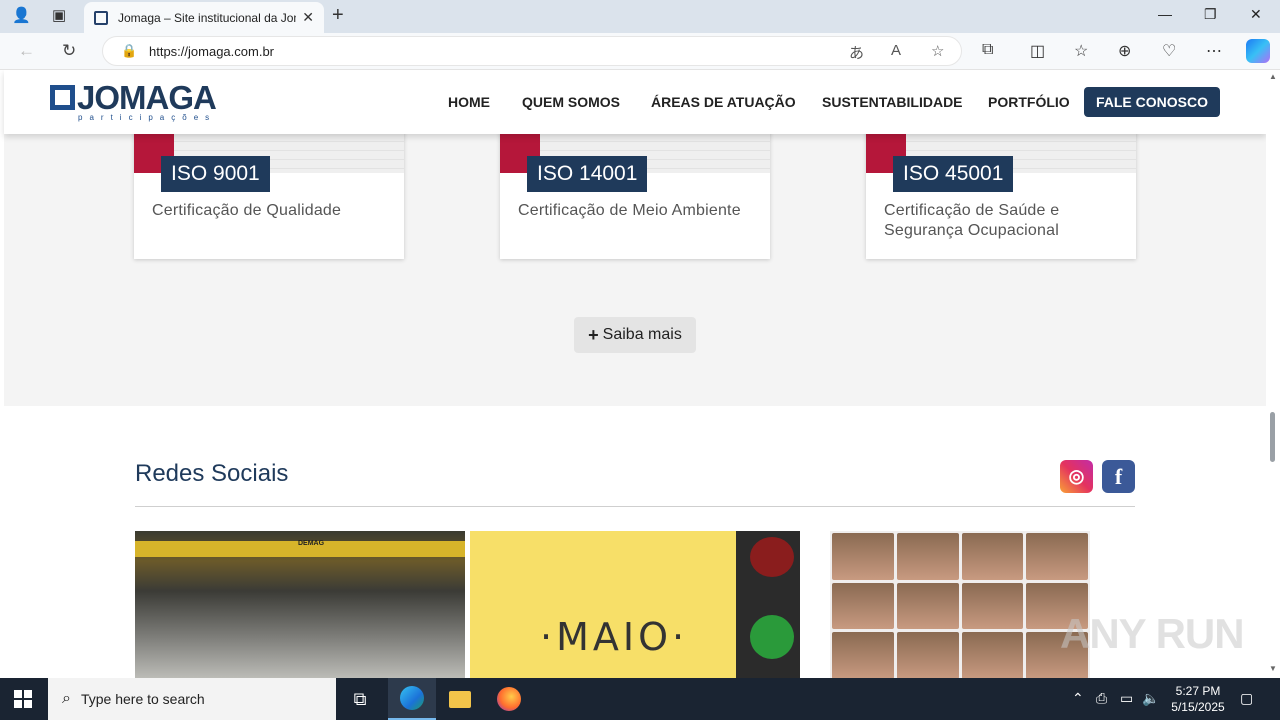 Image resolution: width=1280 pixels, height=720 pixels. Describe the element at coordinates (1081, 51) in the screenshot. I see `favorites-icon: ☆` at that location.